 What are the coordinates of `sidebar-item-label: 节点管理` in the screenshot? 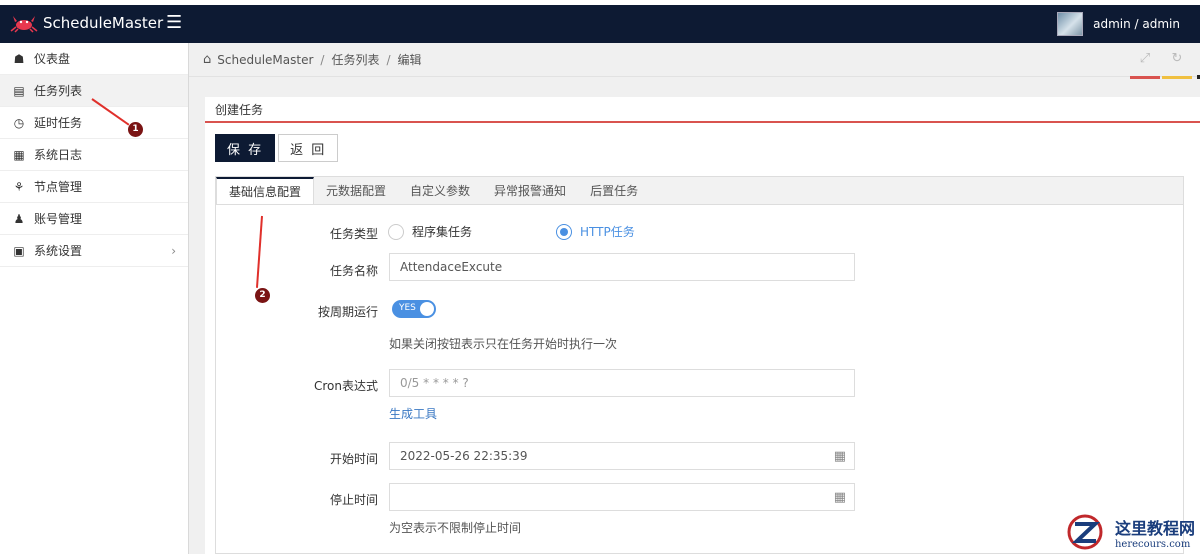 It's located at (58, 187).